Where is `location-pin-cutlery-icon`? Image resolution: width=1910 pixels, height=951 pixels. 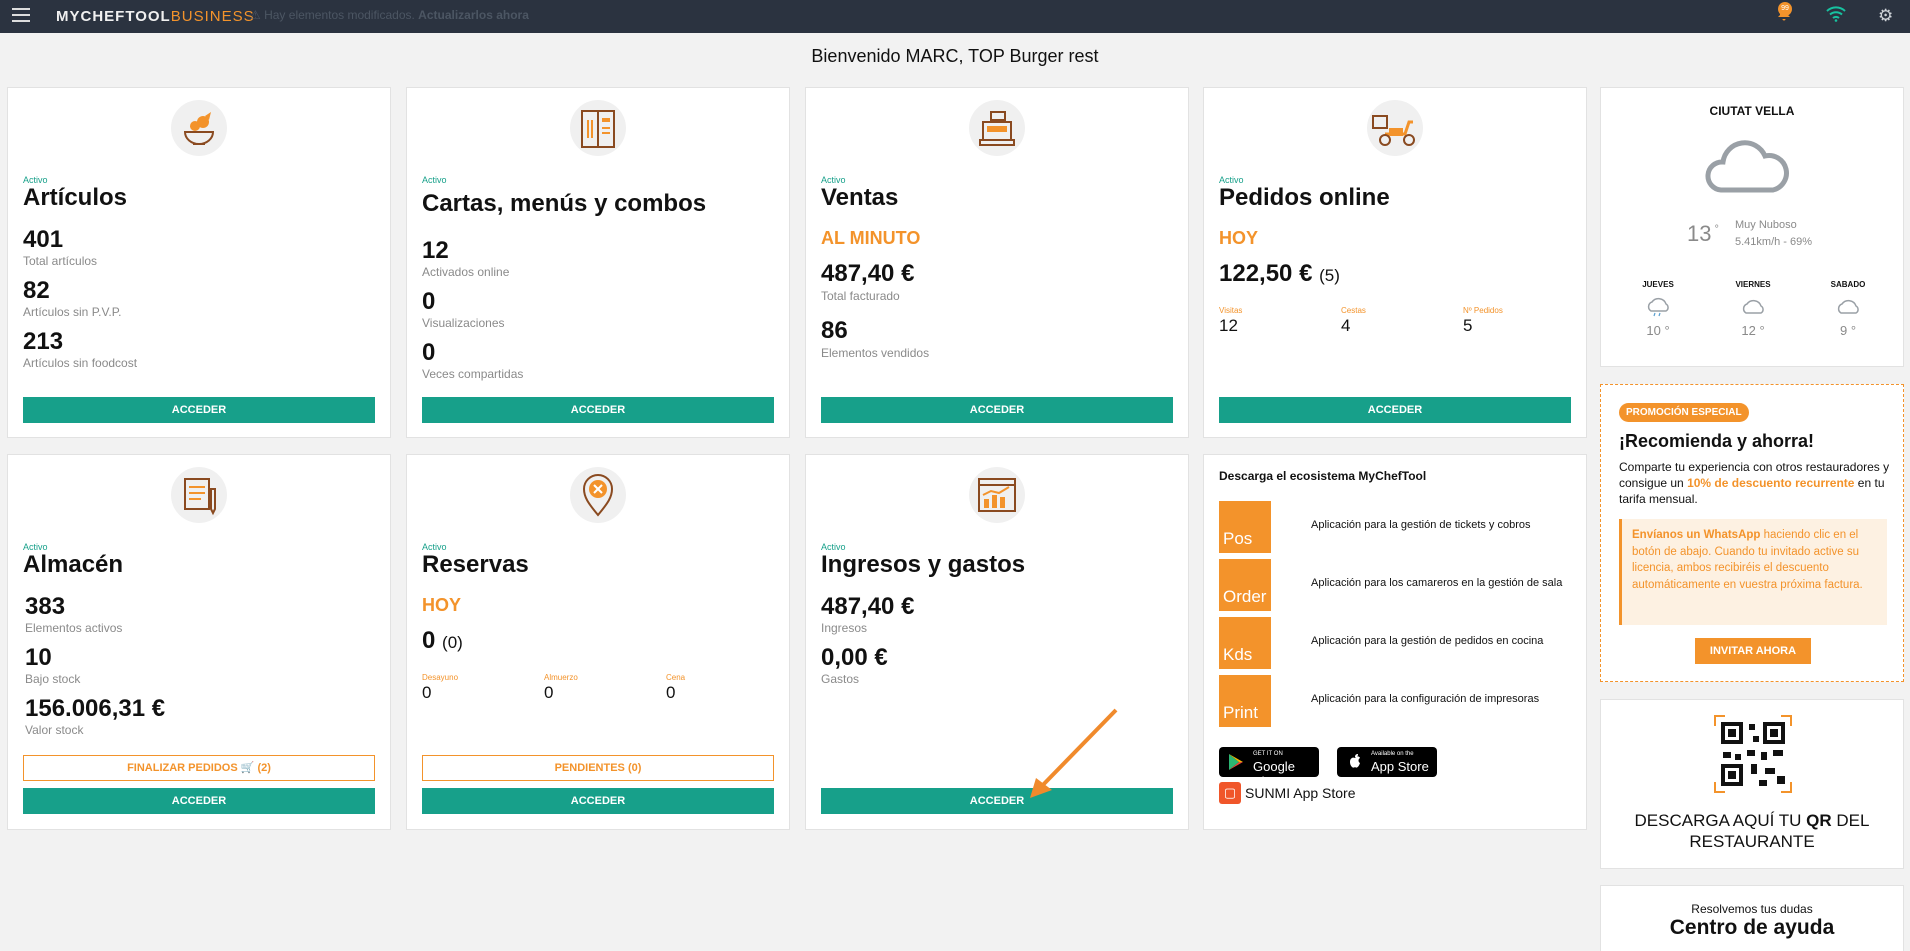 location-pin-cutlery-icon is located at coordinates (598, 495).